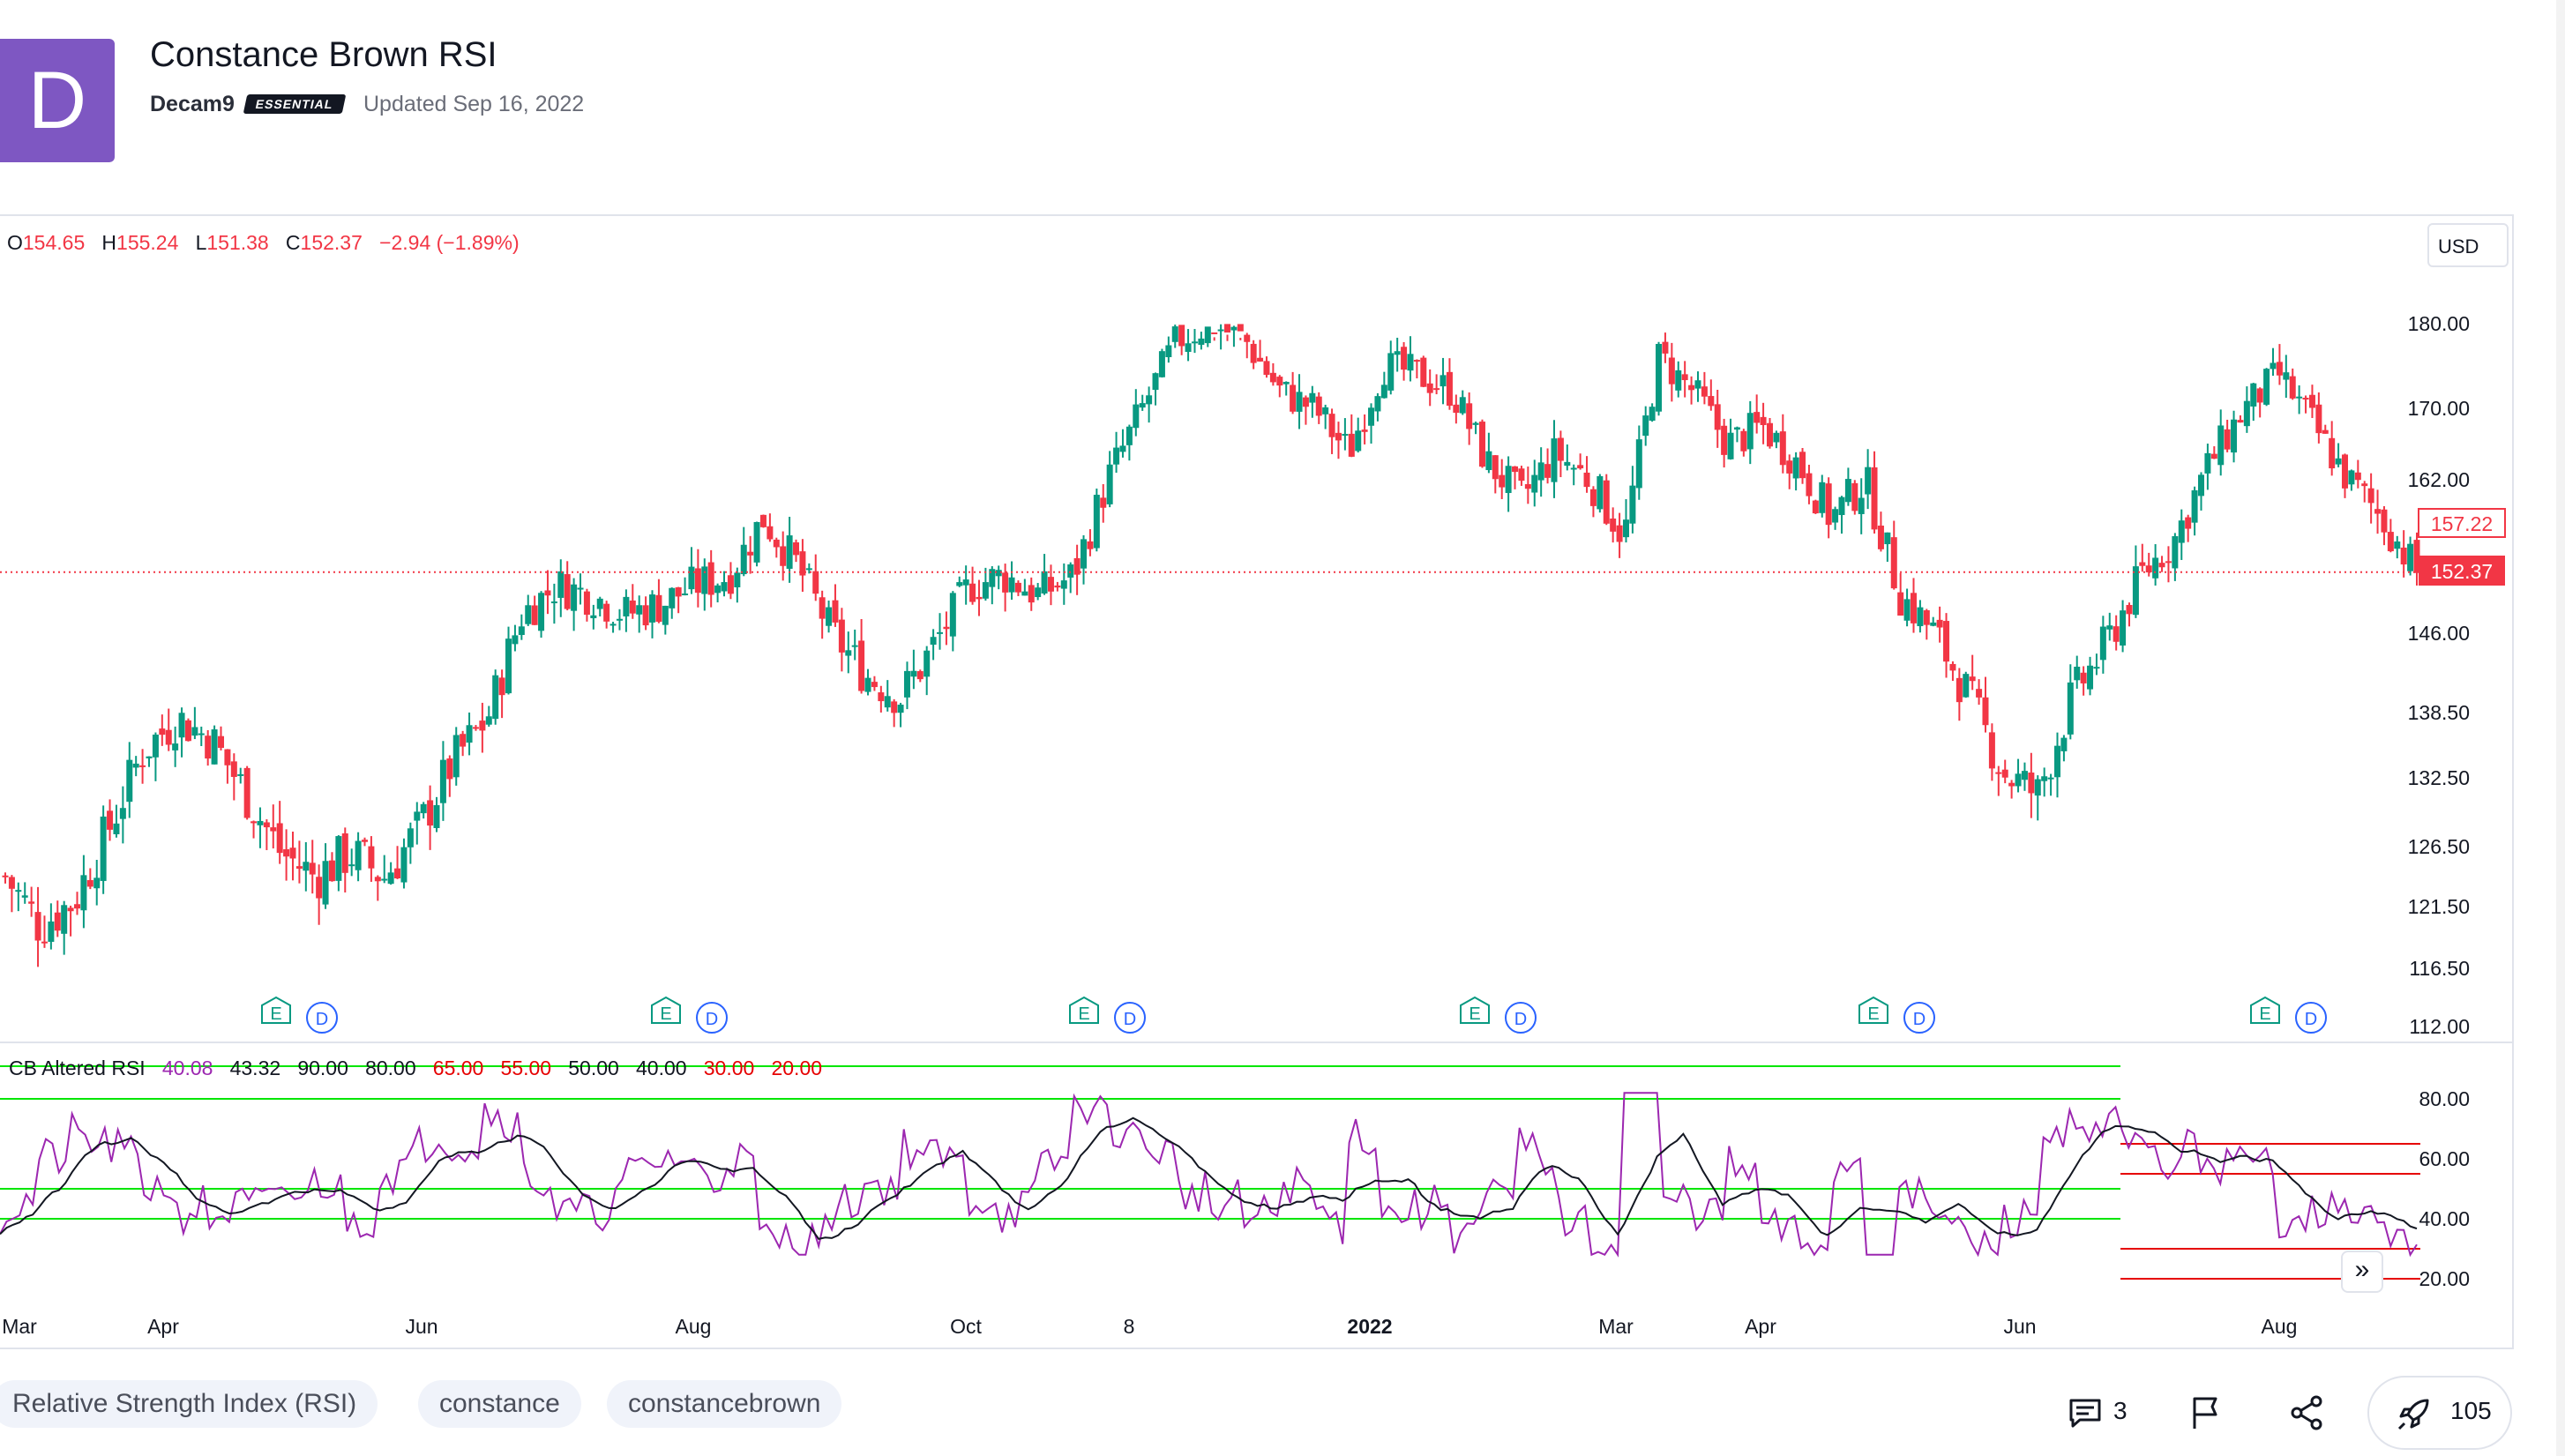 The width and height of the screenshot is (2565, 1456). What do you see at coordinates (323, 1068) in the screenshot?
I see `rsi-level-90: 90.00` at bounding box center [323, 1068].